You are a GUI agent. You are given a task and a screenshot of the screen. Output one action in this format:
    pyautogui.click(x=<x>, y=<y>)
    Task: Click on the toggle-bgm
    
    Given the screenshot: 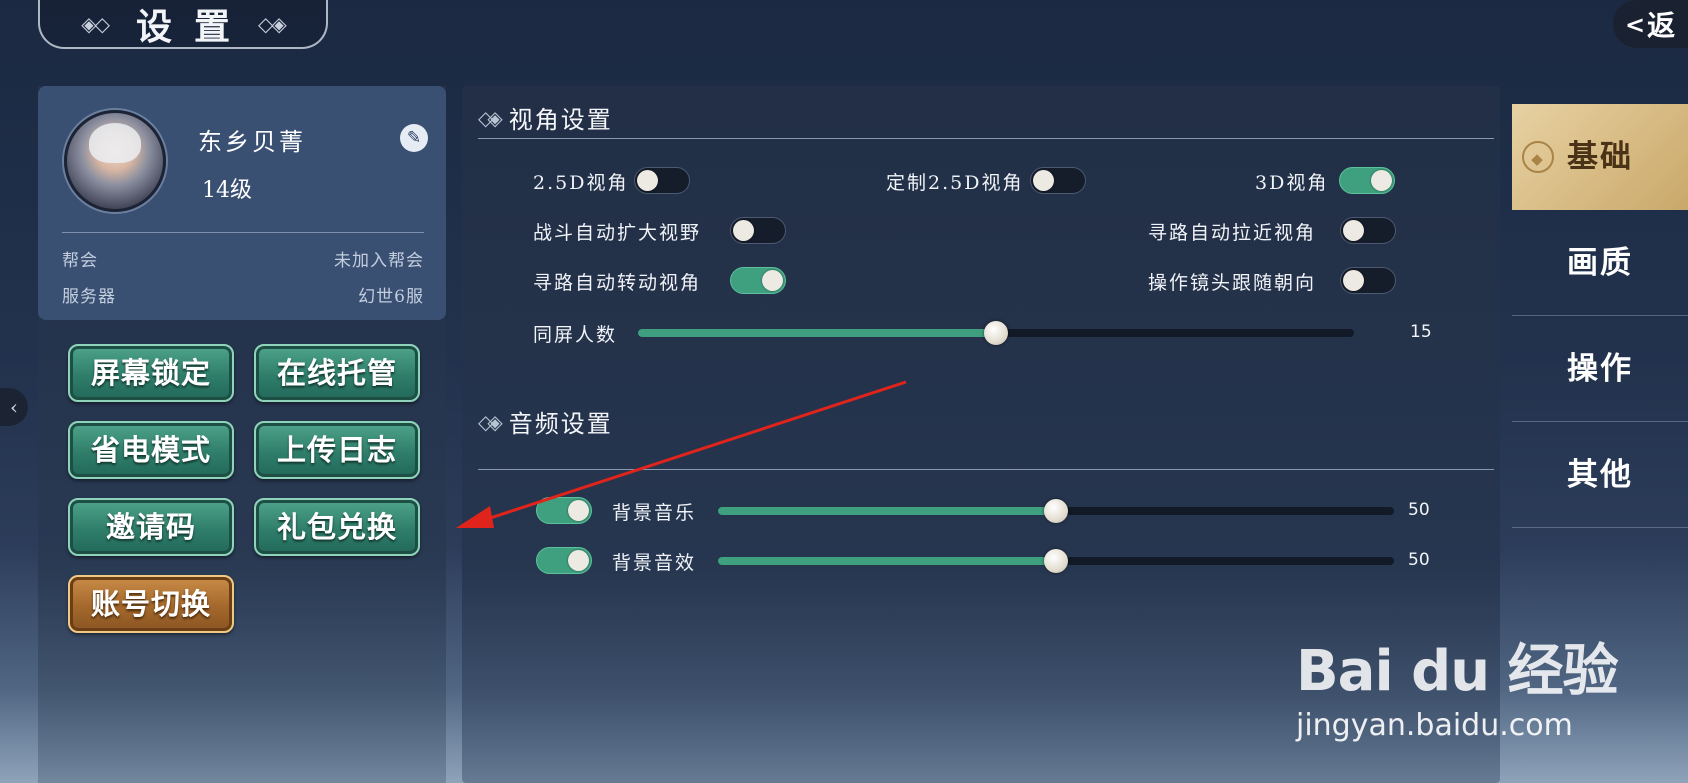 What is the action you would take?
    pyautogui.click(x=564, y=510)
    